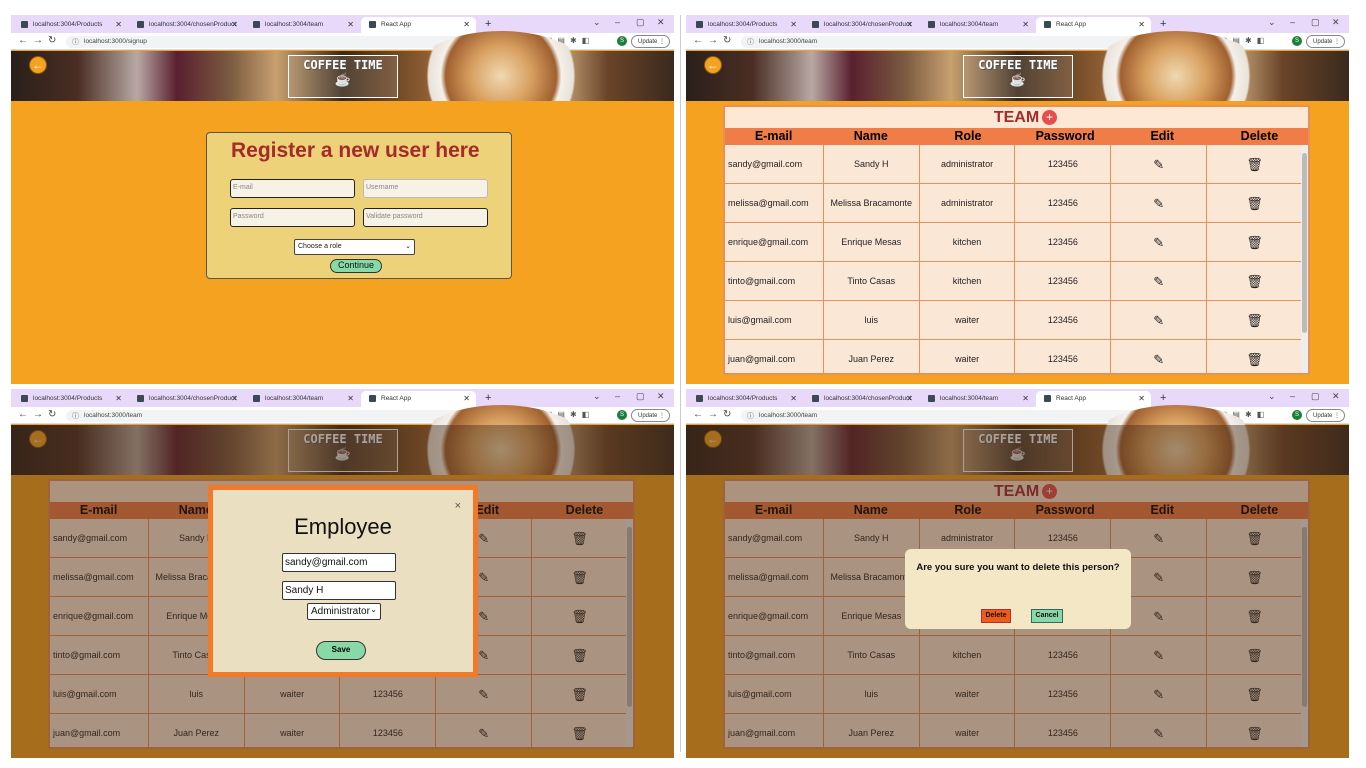 This screenshot has height=768, width=1366. I want to click on continue-button: Continue, so click(356, 266).